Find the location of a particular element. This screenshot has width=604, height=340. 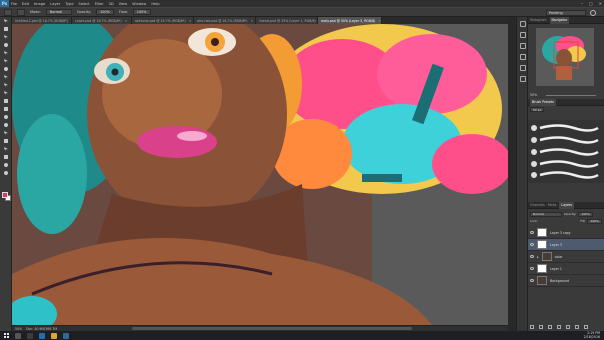

minimize-icon: – is located at coordinates (582, 3).